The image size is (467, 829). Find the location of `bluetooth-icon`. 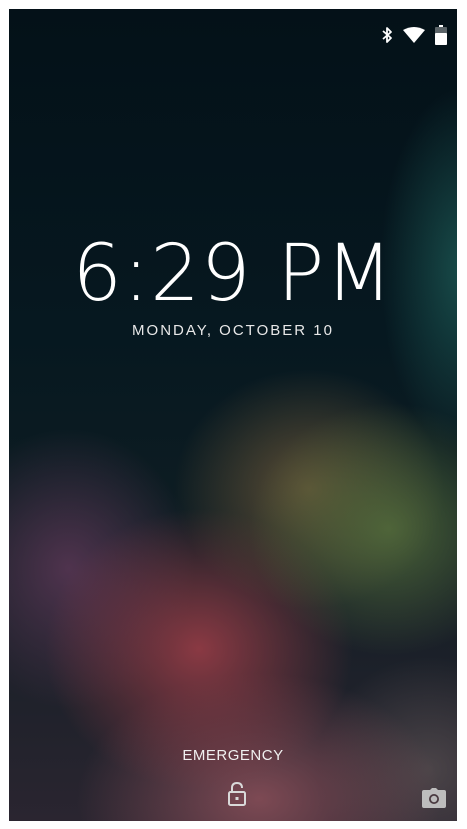

bluetooth-icon is located at coordinates (387, 35).